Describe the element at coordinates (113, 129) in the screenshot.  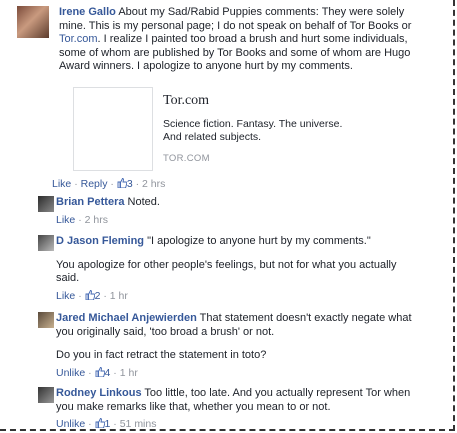
I see `link-preview-thumbnail` at that location.